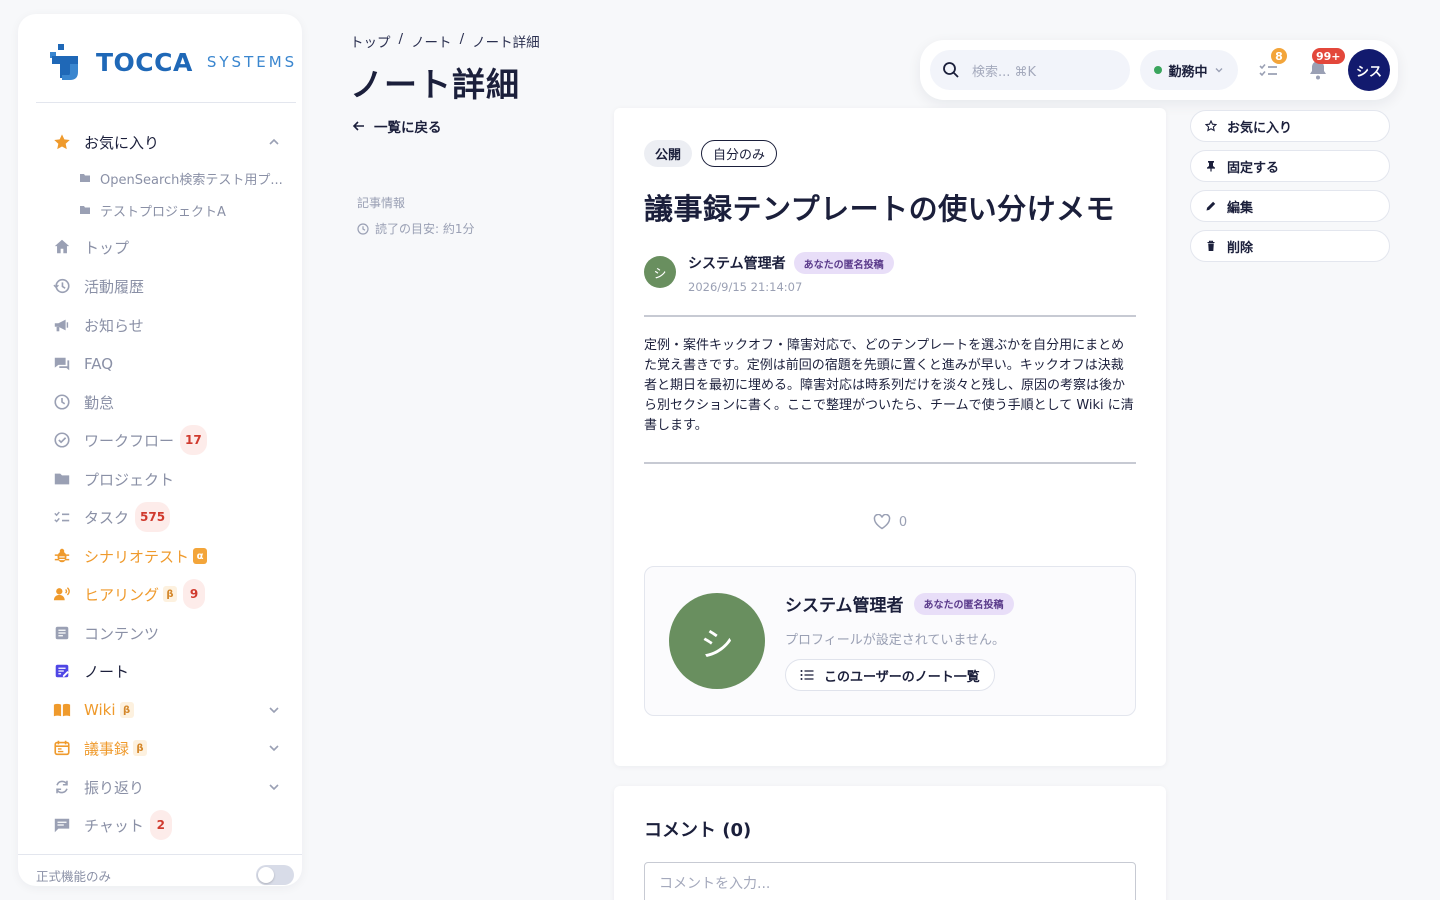 Image resolution: width=1440 pixels, height=900 pixels. I want to click on sidebar-item-label: テストプロジェクトA, so click(163, 212).